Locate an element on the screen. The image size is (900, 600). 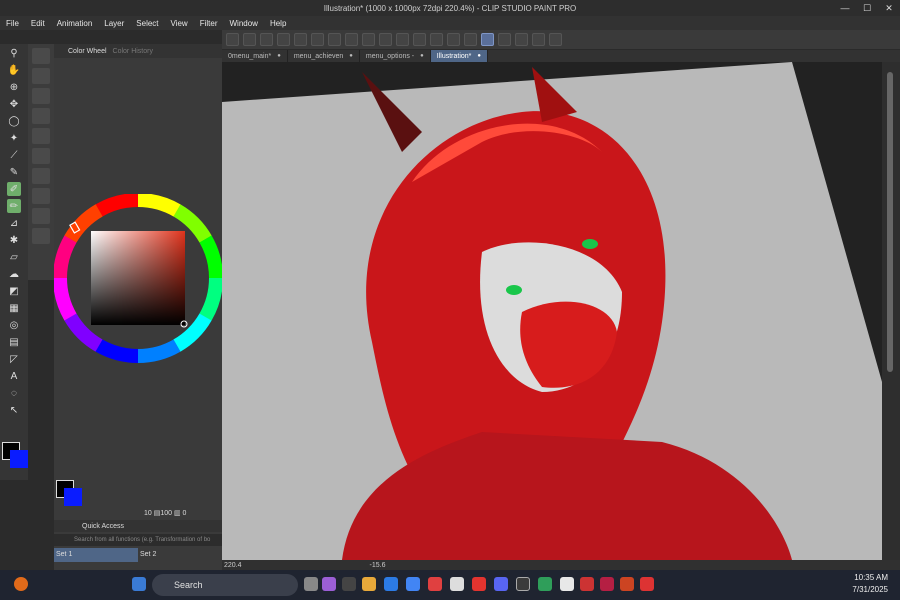
toolbox-background-color is located at coordinates (19, 459).